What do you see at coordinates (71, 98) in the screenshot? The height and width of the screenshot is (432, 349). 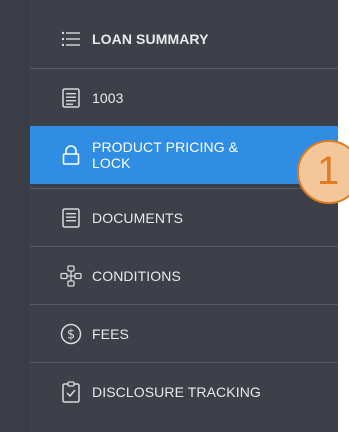 I see `form-icon` at bounding box center [71, 98].